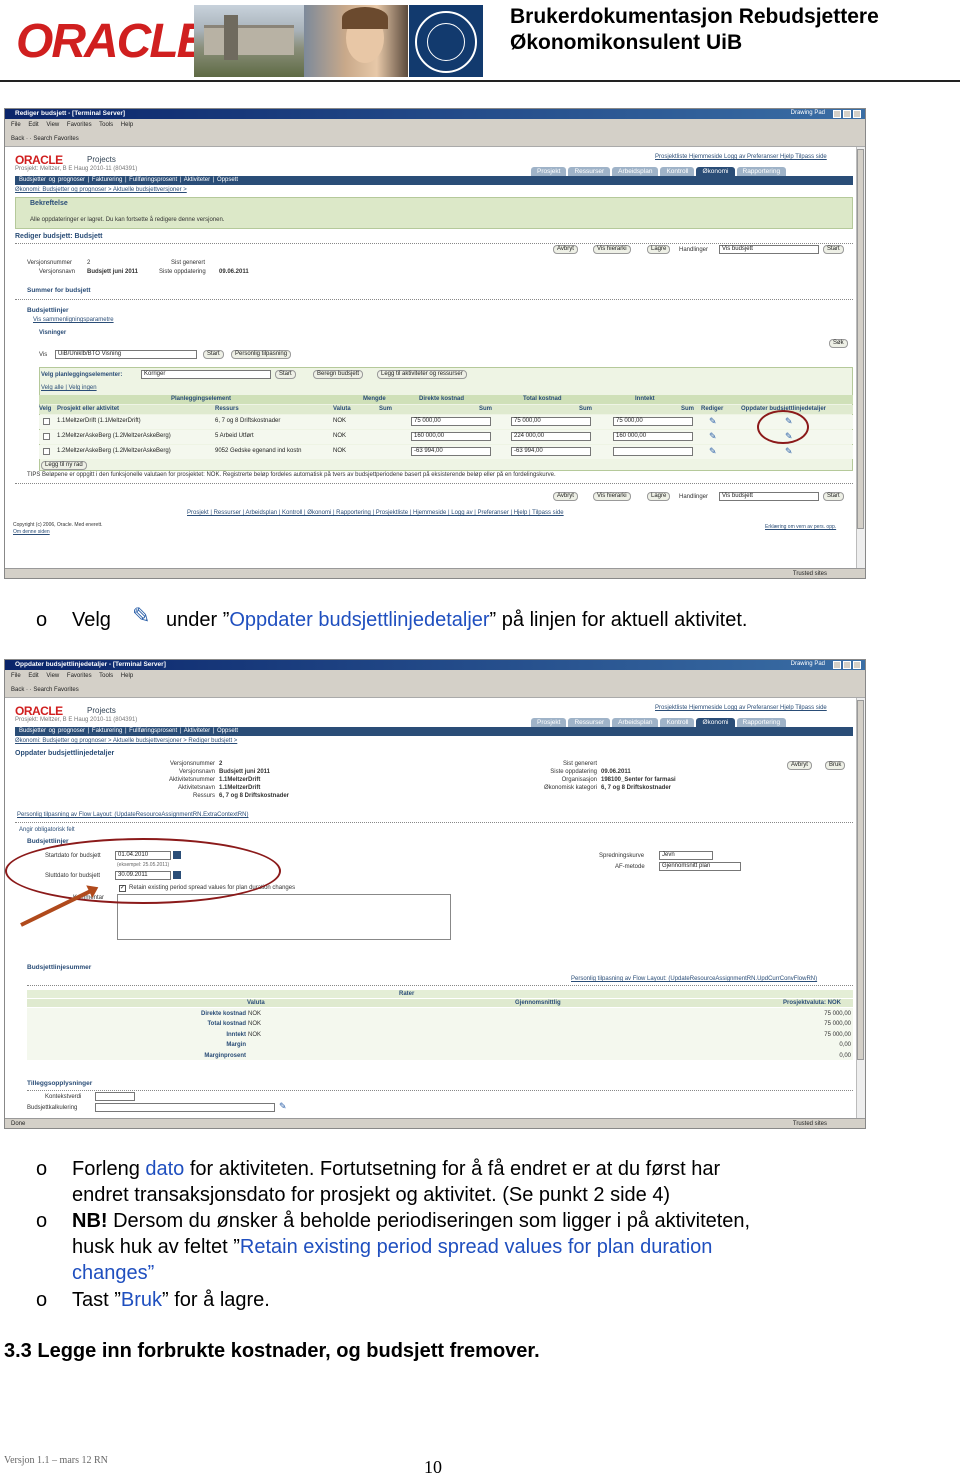 This screenshot has height=1478, width=960. Describe the element at coordinates (451, 421) in the screenshot. I see `row-direct-input: 75 000,00` at that location.